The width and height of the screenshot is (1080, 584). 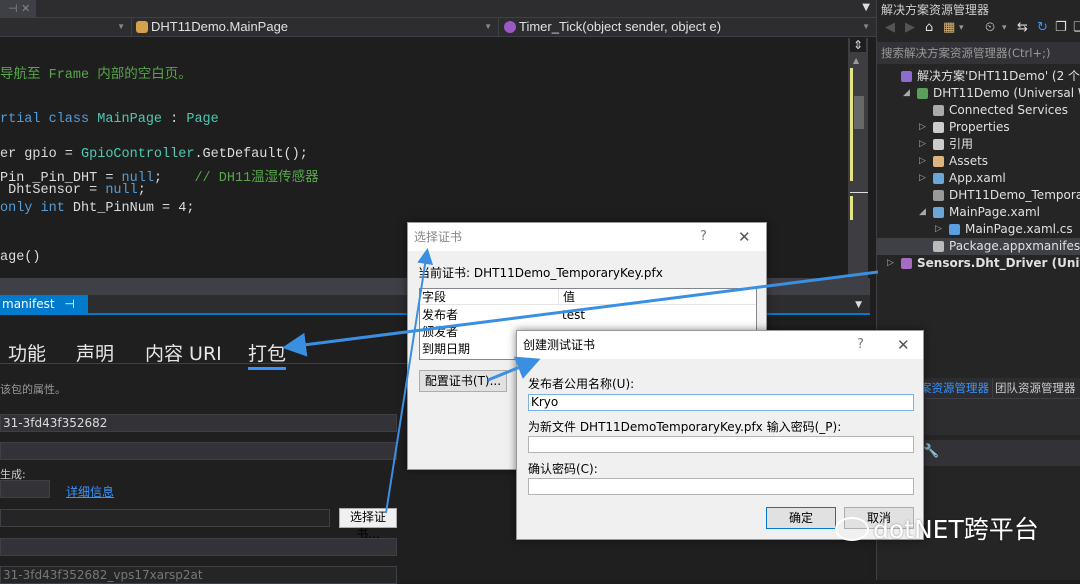 I want to click on tree-item-label: Sensors.Dht_Driver (Universal Windows), so click(x=998, y=263).